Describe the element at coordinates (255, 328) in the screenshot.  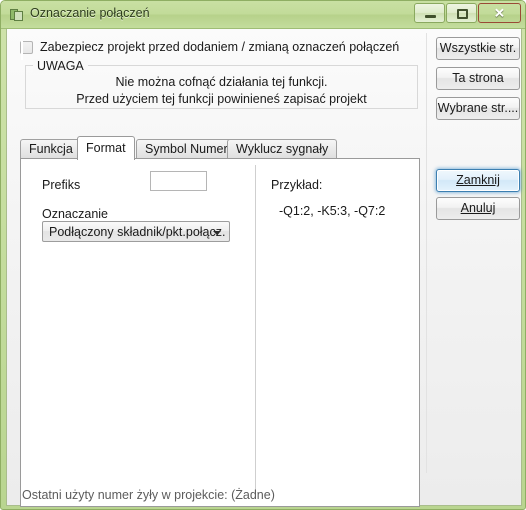
I see `panel-divider` at that location.